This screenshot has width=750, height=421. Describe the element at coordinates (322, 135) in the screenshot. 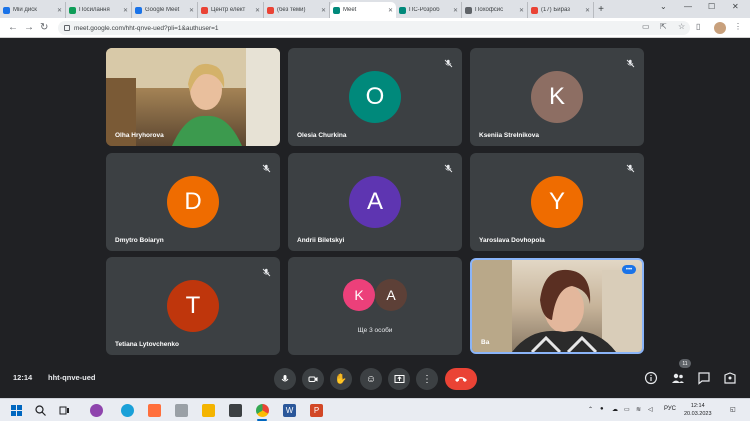

I see `participant-name: Olesia Churkina` at that location.